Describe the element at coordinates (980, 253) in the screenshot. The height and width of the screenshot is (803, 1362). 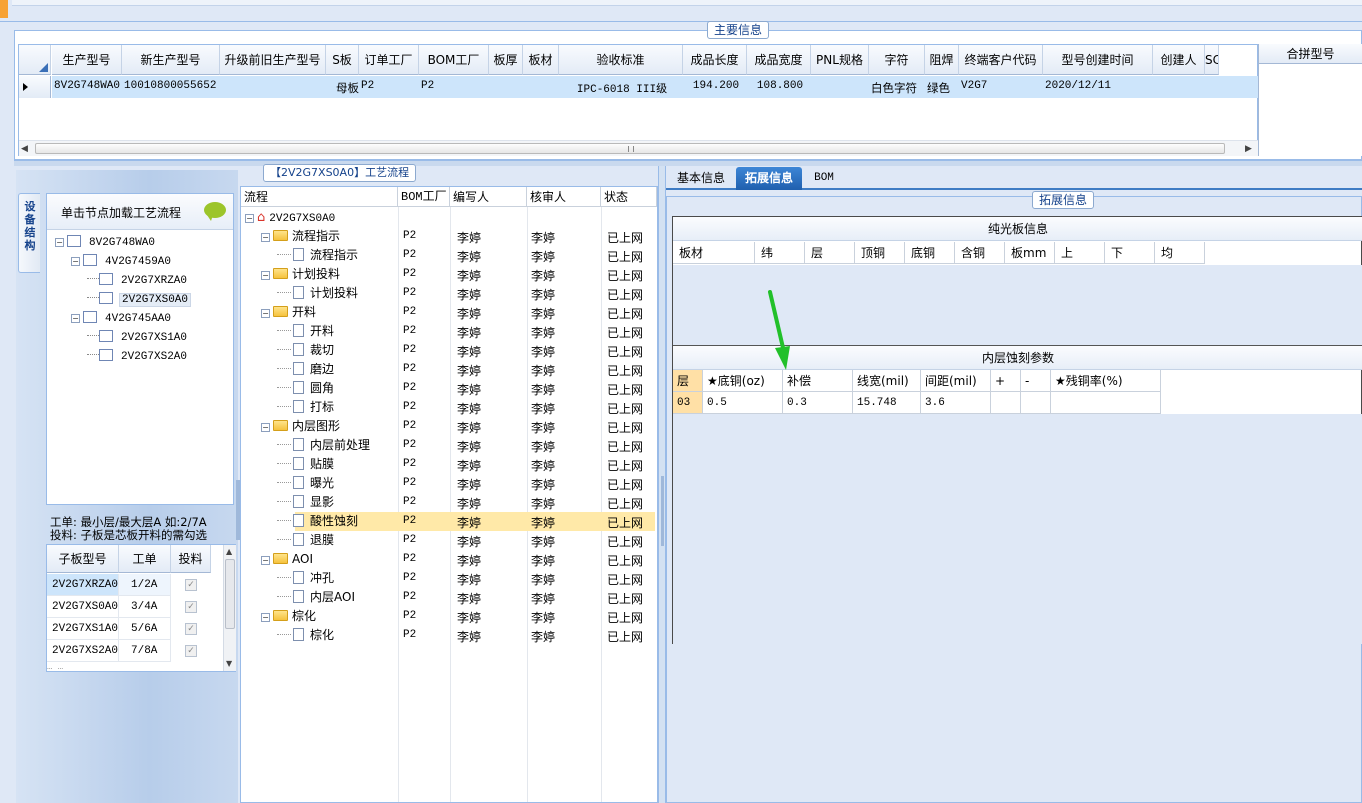
I see `bare-board-col-header: 含铜` at that location.